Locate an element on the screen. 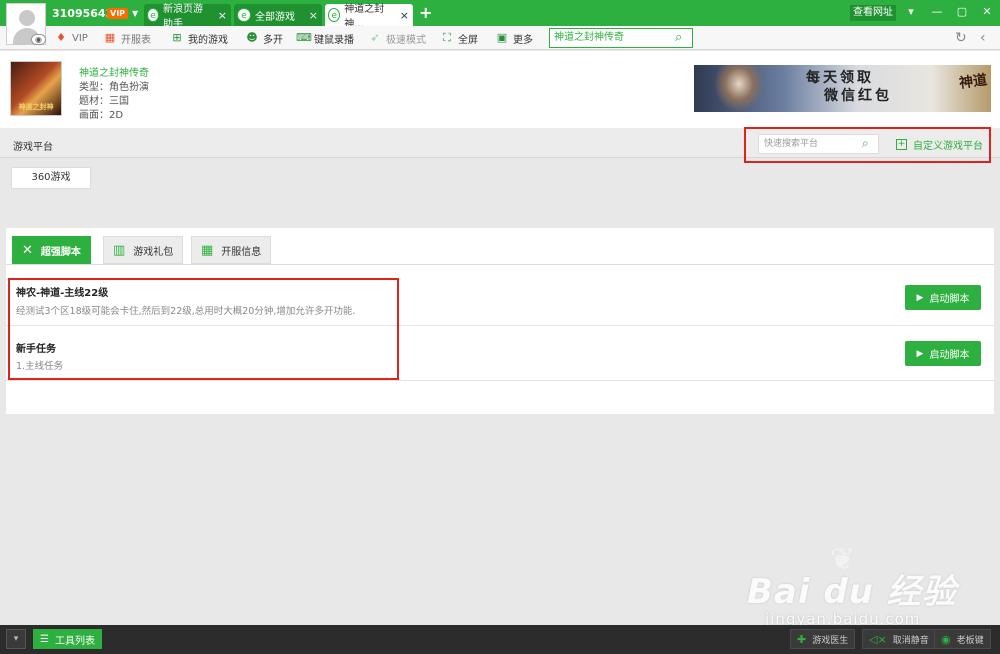 This screenshot has width=1000, height=654. list-icon: ☰ is located at coordinates (44, 639).